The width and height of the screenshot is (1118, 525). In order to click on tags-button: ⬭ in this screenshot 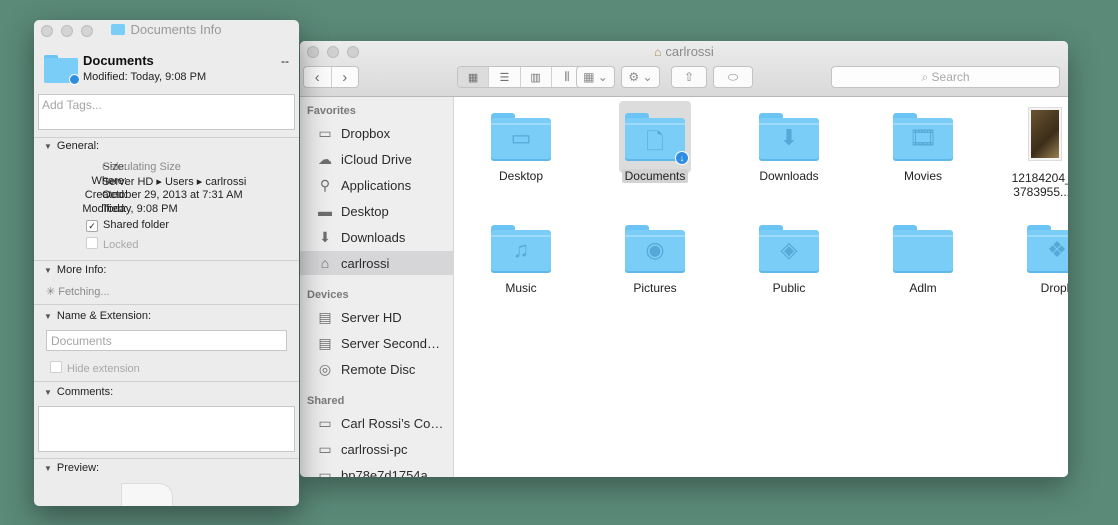, I will do `click(733, 77)`.